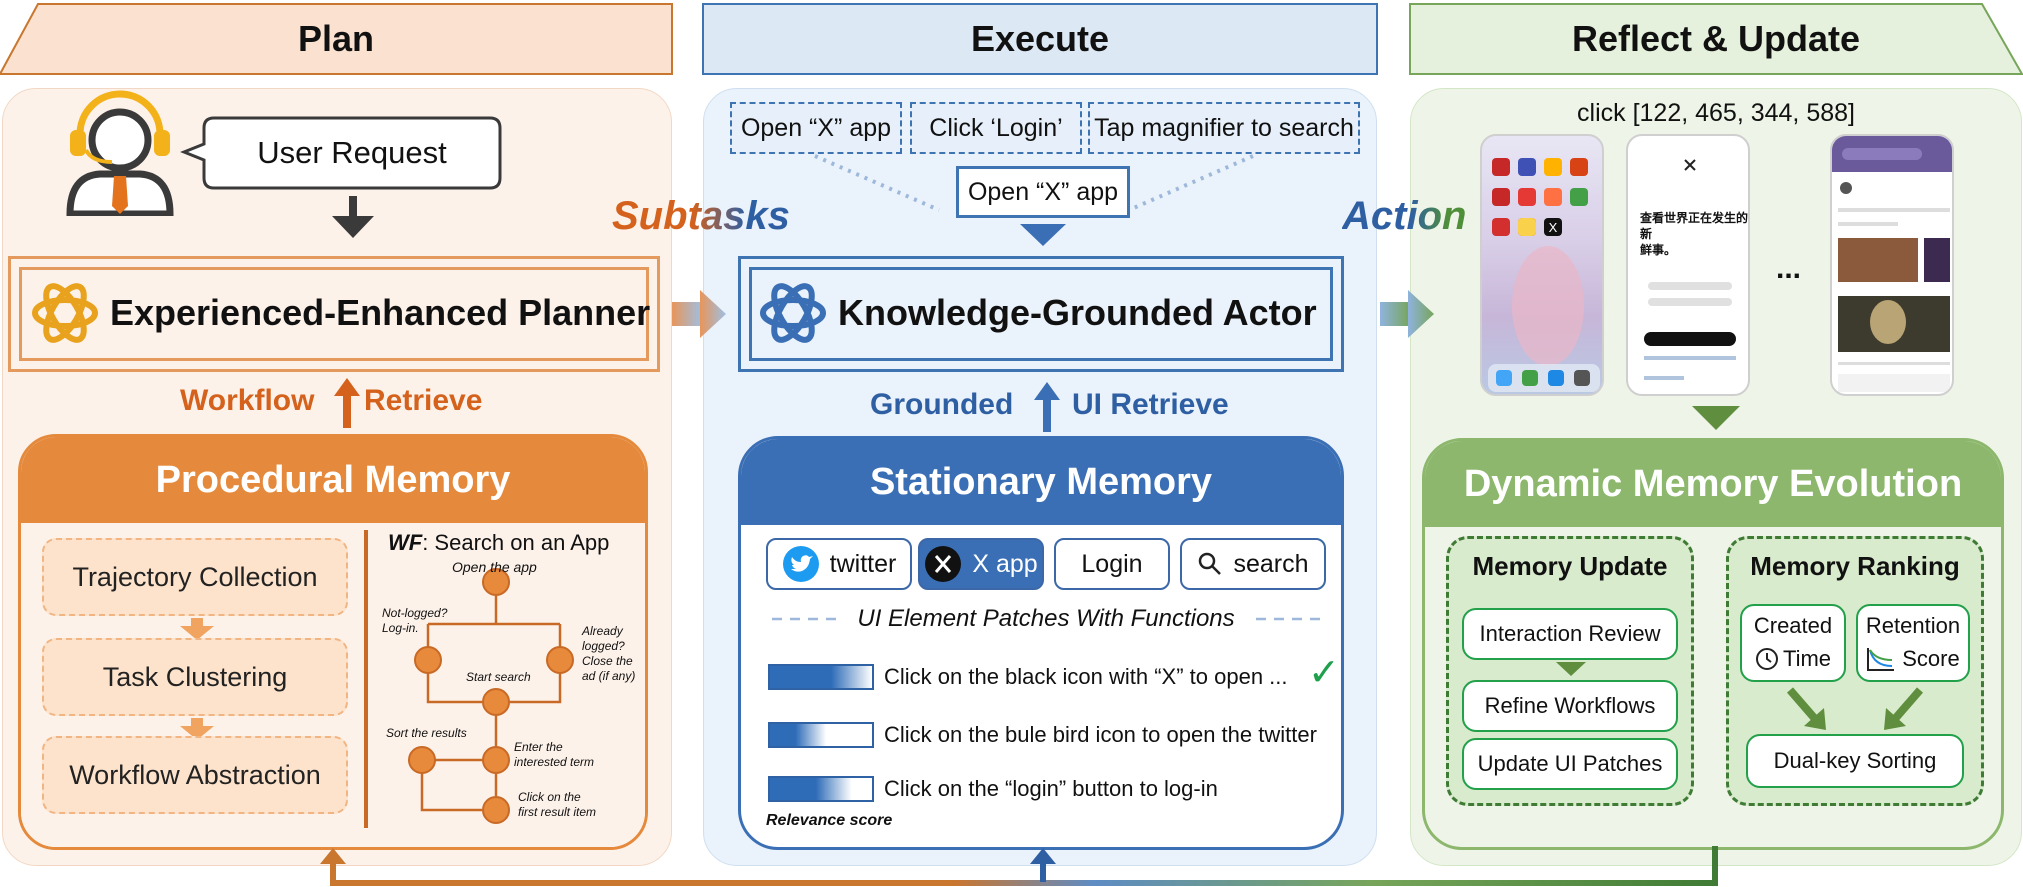  I want to click on current-subtask: Open “X” app, so click(1043, 192).